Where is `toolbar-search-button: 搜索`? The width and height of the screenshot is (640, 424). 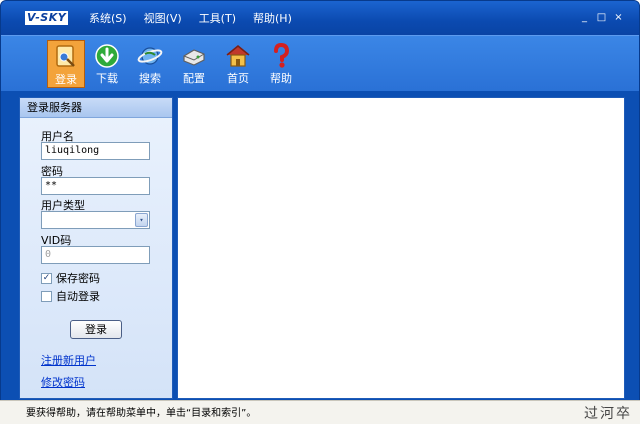 toolbar-search-button: 搜索 is located at coordinates (150, 64).